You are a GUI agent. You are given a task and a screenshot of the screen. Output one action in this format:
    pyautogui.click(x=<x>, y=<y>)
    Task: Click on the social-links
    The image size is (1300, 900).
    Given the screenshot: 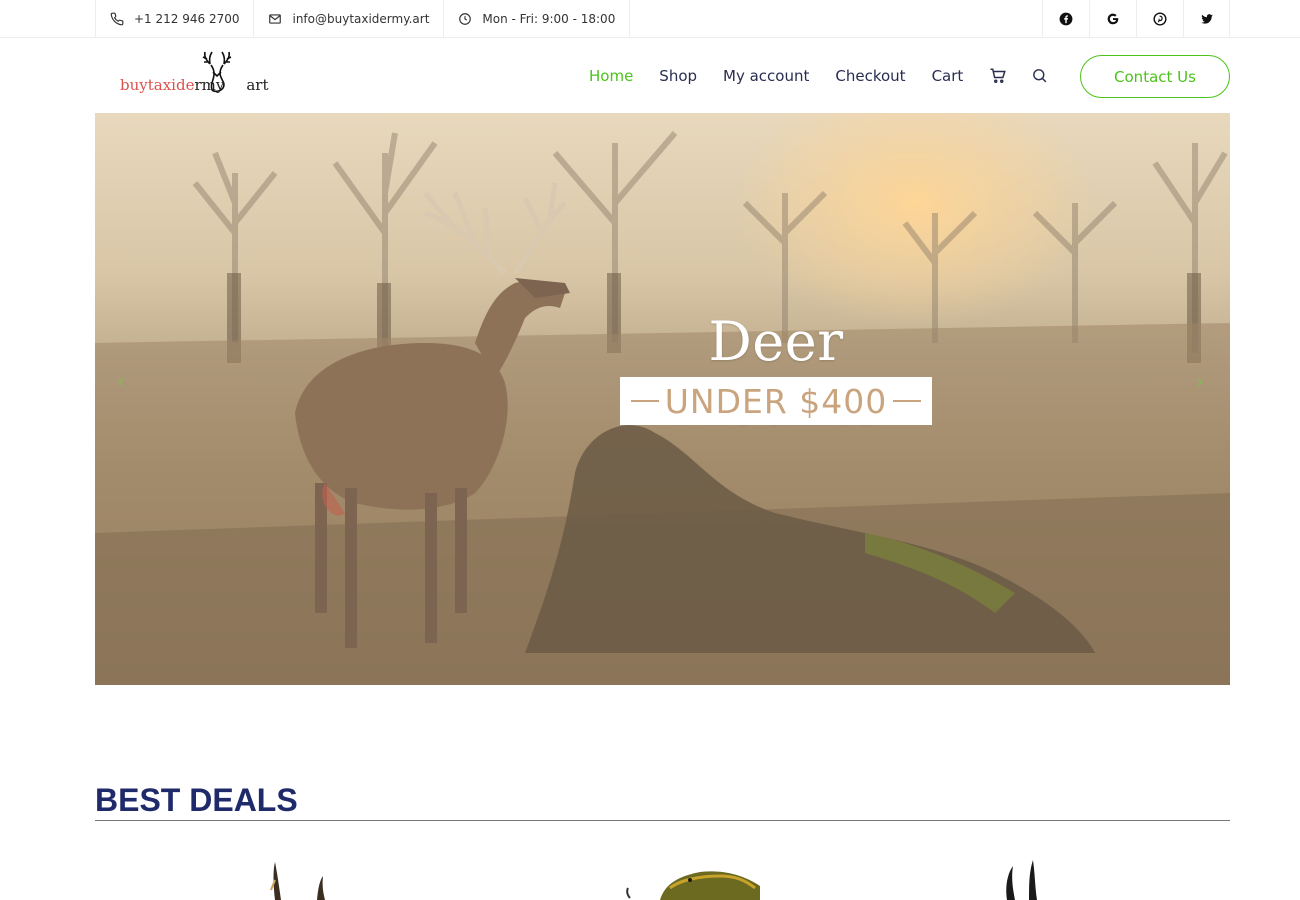 What is the action you would take?
    pyautogui.click(x=1136, y=19)
    